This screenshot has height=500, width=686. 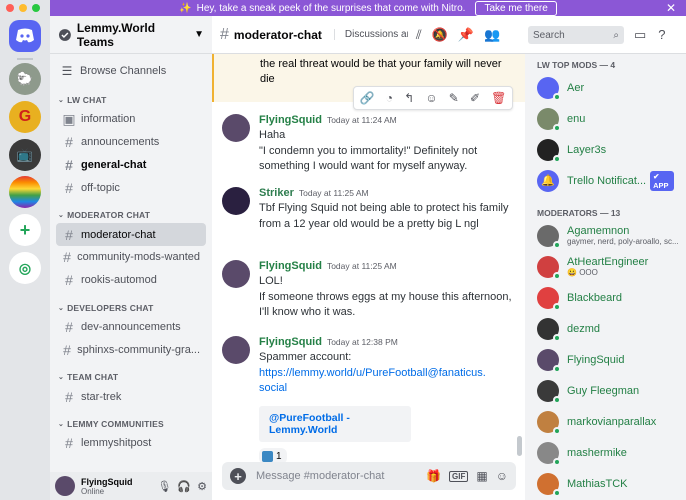 What do you see at coordinates (498, 98) in the screenshot?
I see `delete-icon: 🗑` at bounding box center [498, 98].